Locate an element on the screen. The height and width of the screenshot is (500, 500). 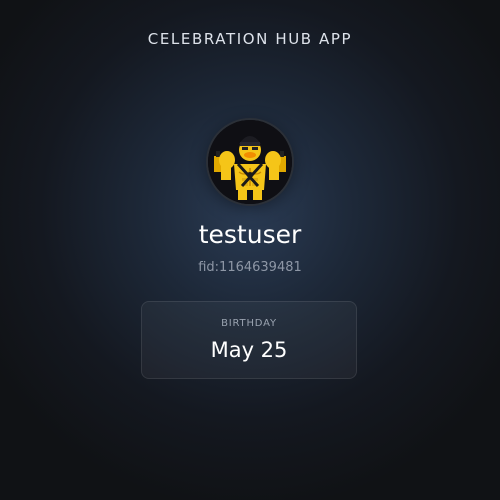
birthday-value: May 25 is located at coordinates (249, 350).